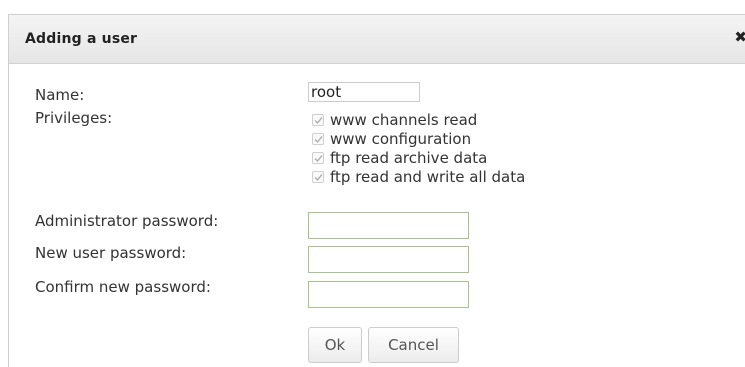 The width and height of the screenshot is (745, 367). Describe the element at coordinates (401, 139) in the screenshot. I see `privilege-label: www configuration` at that location.